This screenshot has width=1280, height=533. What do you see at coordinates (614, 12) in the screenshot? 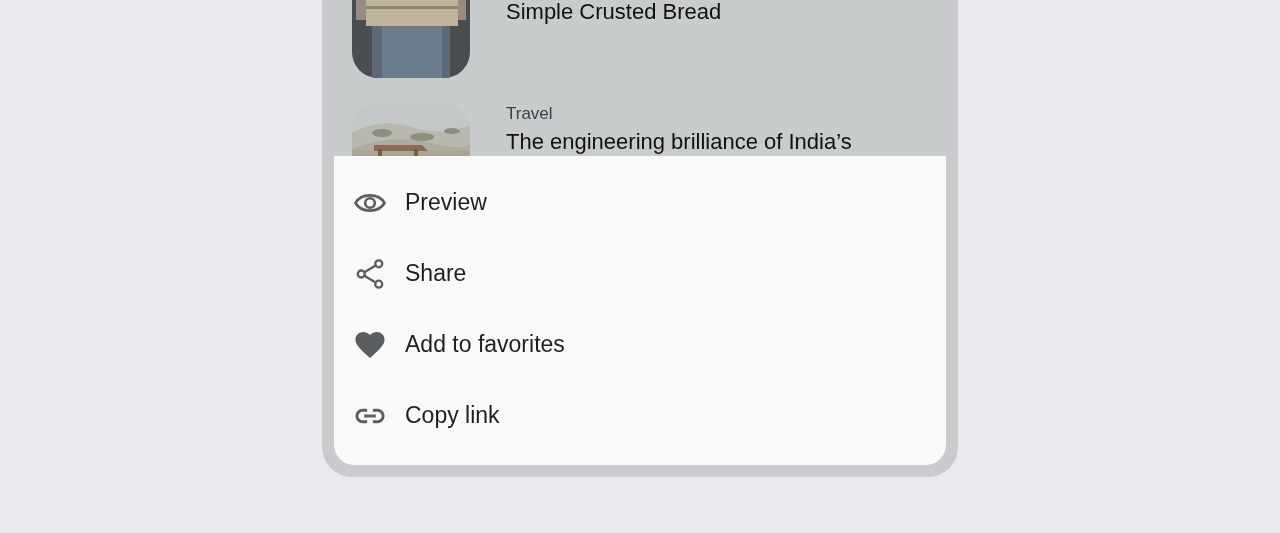
I see `article-title: Simple Crusted Bread` at bounding box center [614, 12].